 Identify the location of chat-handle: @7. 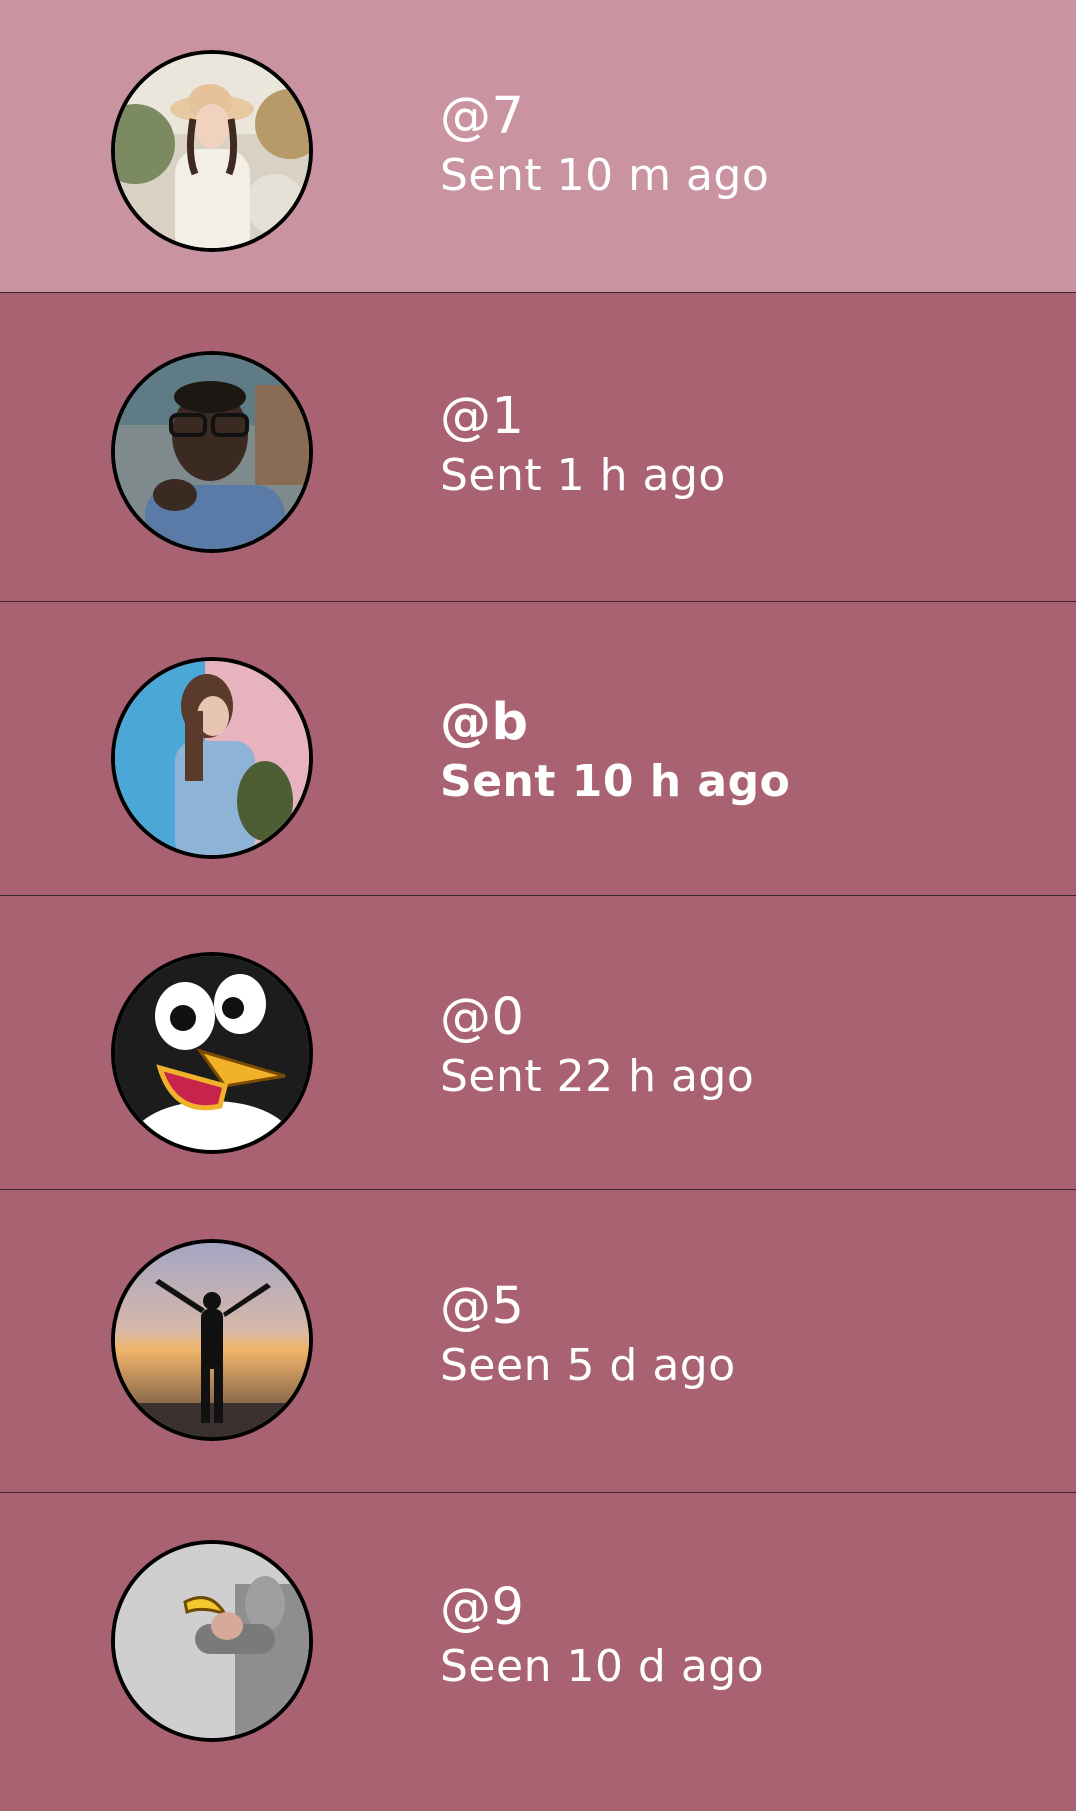
(482, 116).